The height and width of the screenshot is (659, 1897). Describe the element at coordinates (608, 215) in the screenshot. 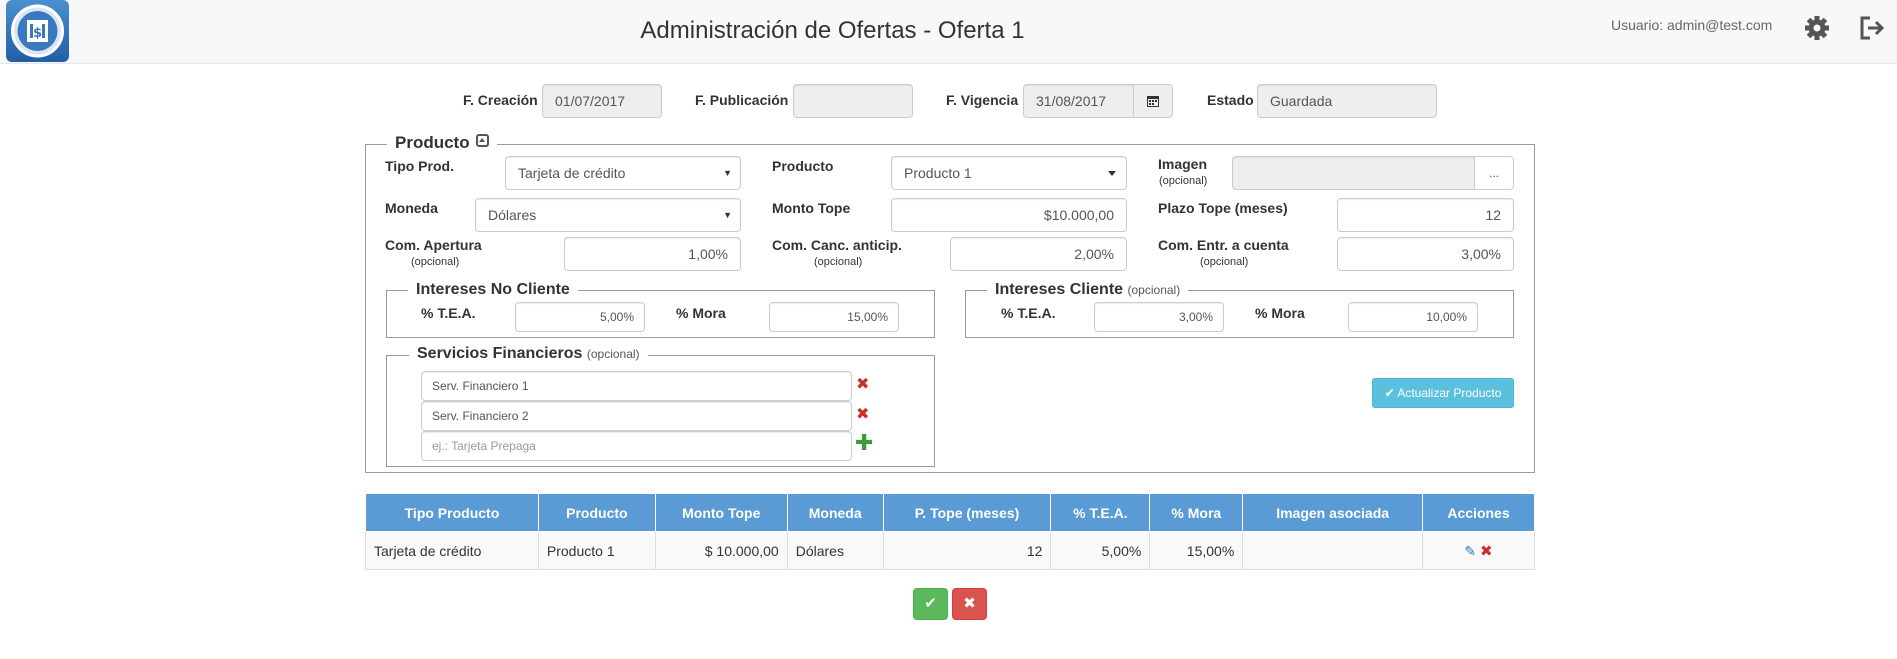

I see `currency-select: Dólares ▼` at that location.